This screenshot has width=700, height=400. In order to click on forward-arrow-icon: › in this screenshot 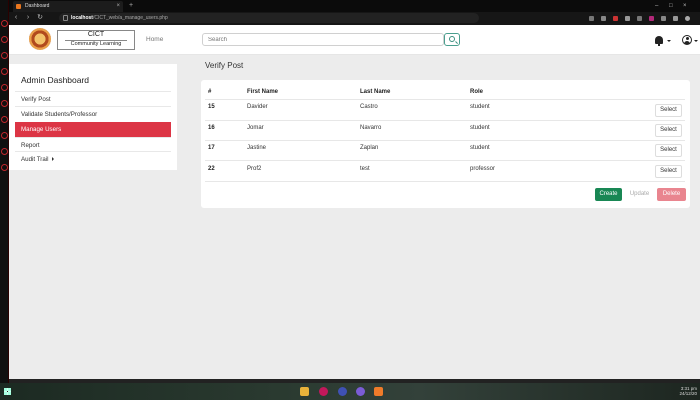, I will do `click(28, 18)`.